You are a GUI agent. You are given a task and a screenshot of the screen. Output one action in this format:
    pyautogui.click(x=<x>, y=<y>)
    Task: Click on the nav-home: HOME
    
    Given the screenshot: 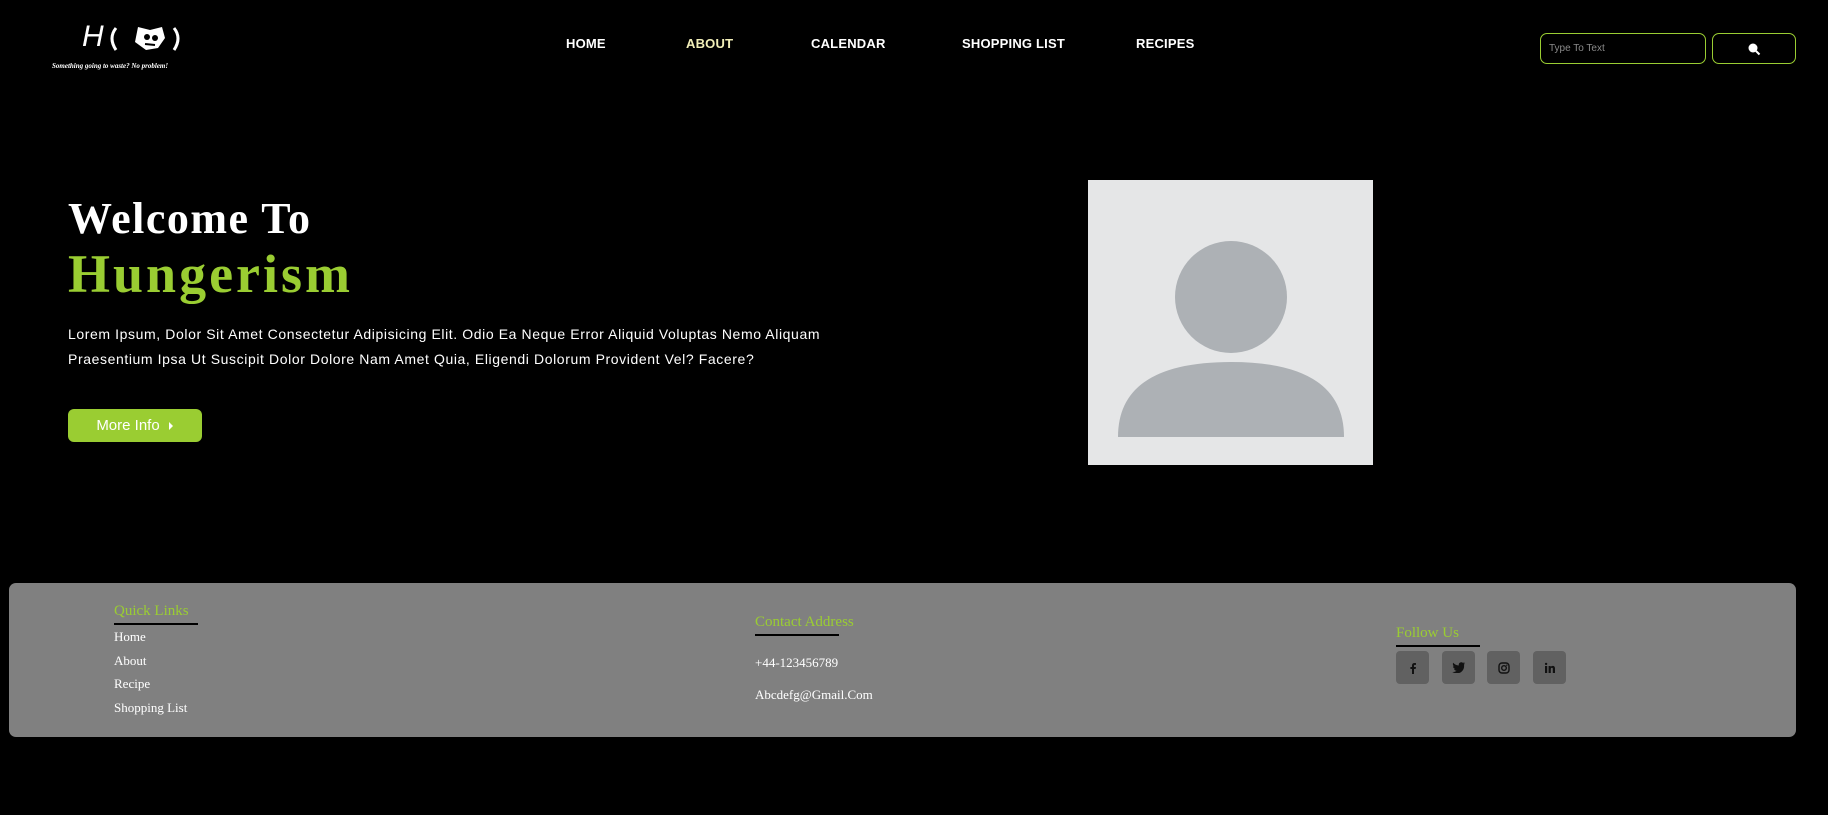 What is the action you would take?
    pyautogui.click(x=586, y=43)
    